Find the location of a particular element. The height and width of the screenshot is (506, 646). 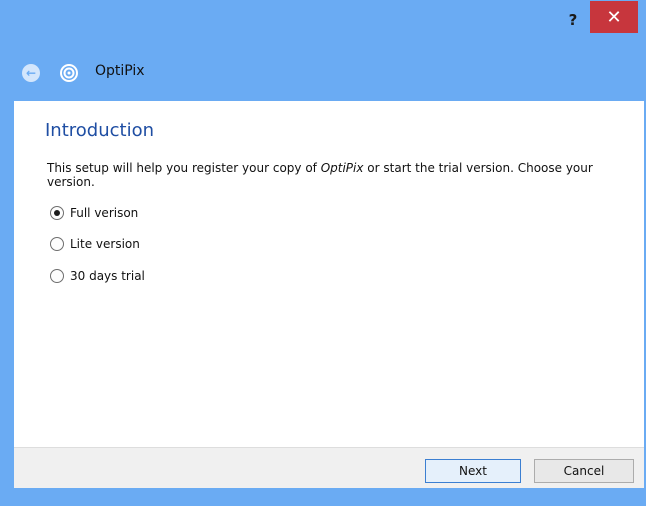

help-button: ? is located at coordinates (573, 20).